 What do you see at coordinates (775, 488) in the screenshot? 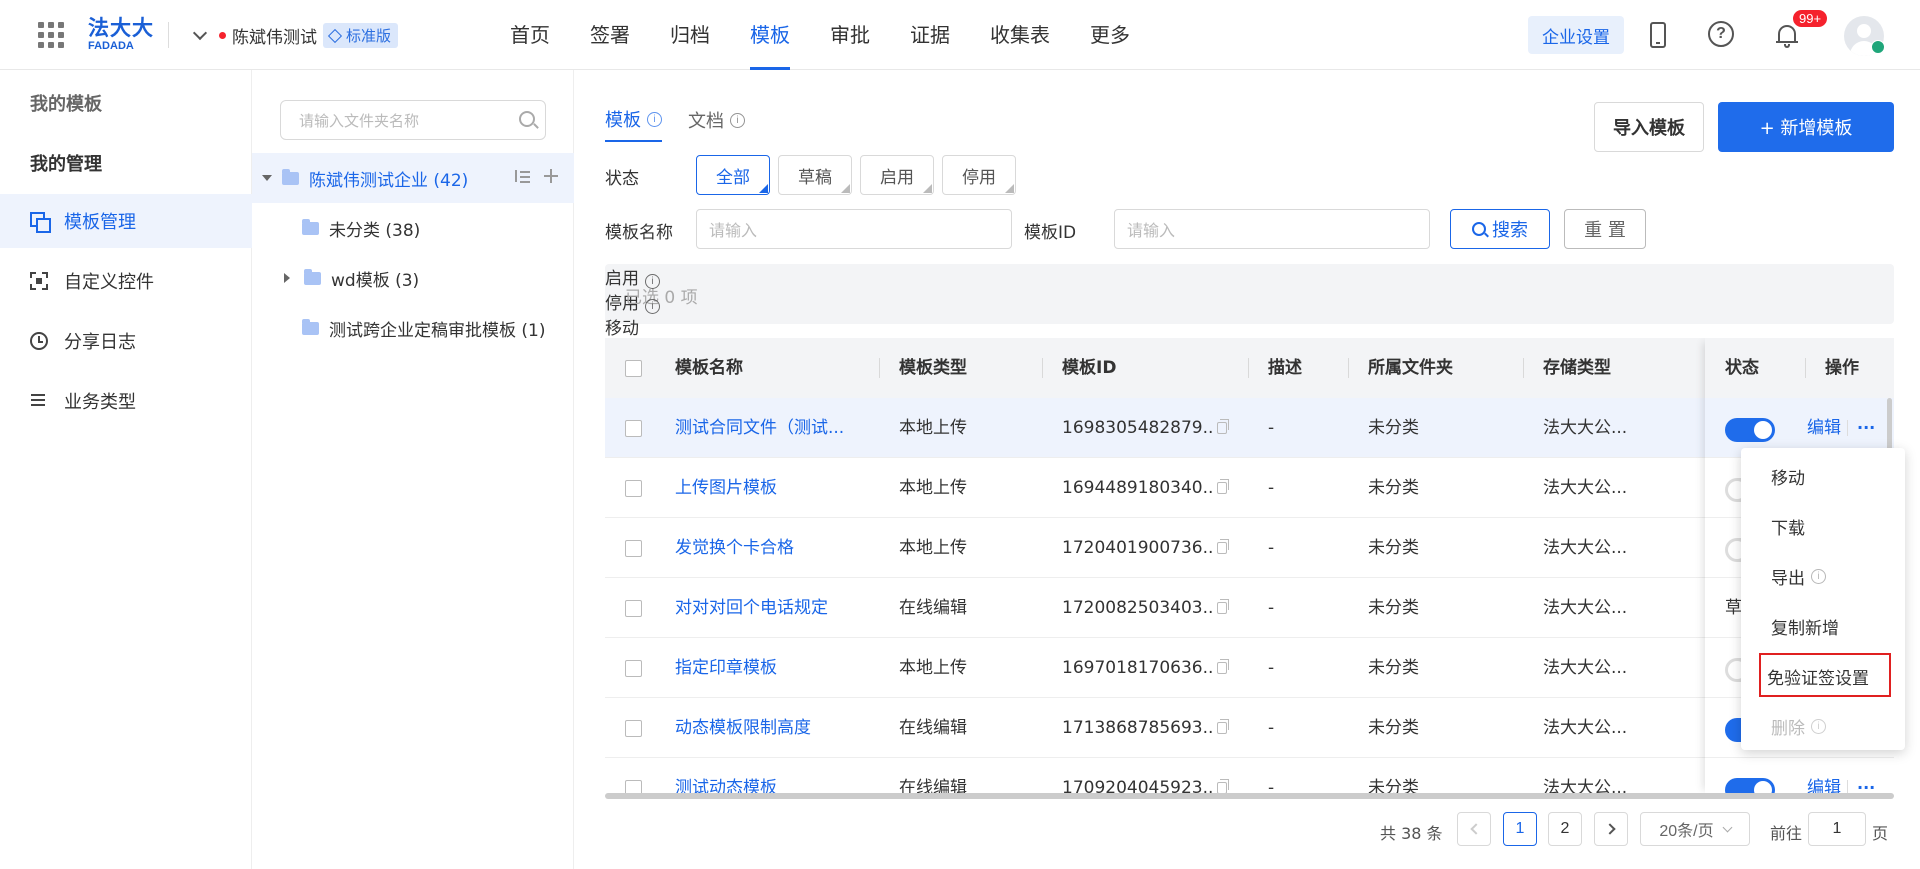
I see `cell-template-name: 上传图片模板` at bounding box center [775, 488].